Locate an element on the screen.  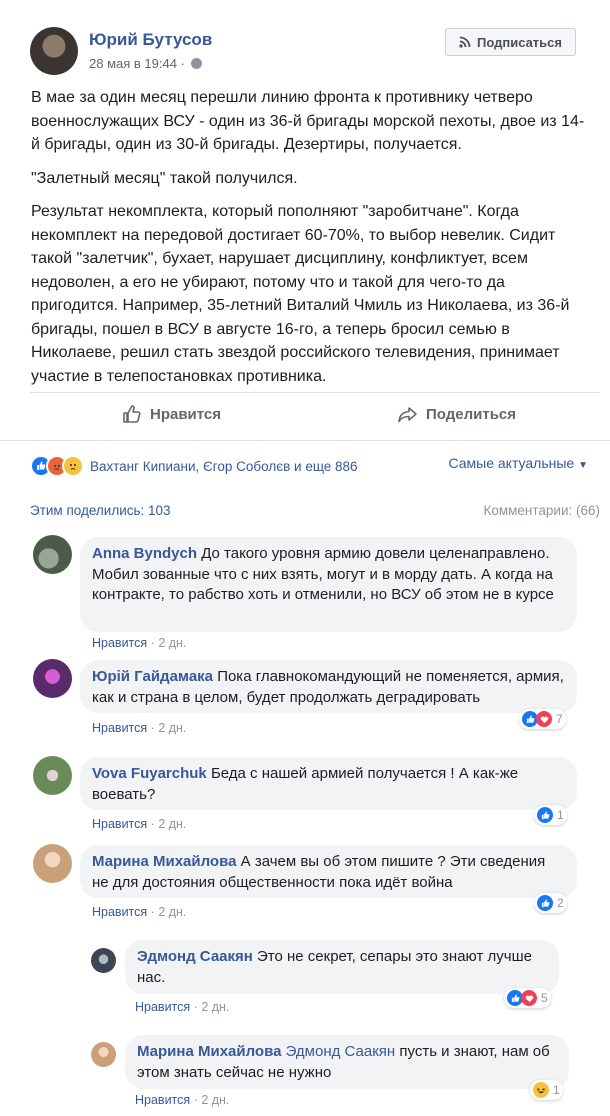
post-author-name: Юрий Бутусов is located at coordinates (150, 40).